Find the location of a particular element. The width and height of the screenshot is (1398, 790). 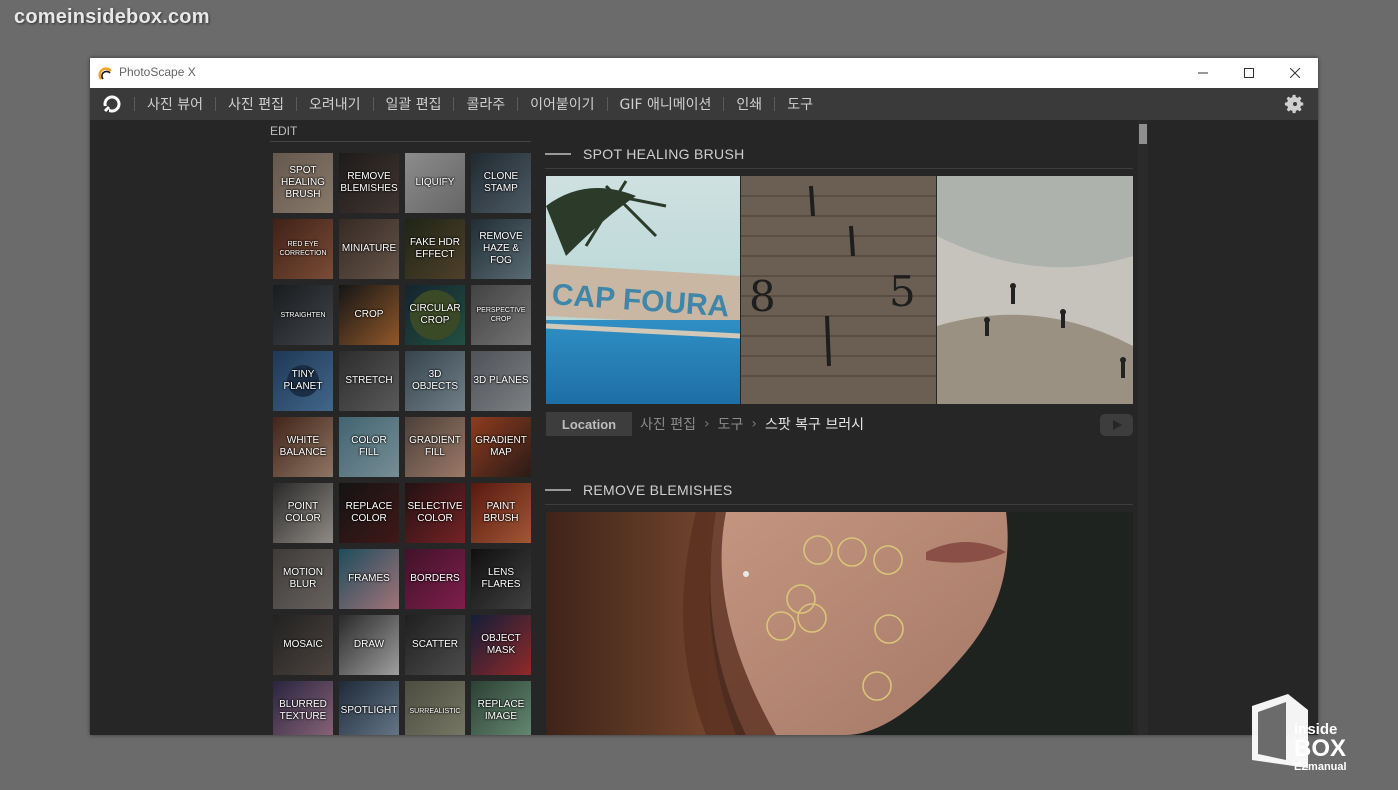

tool-tile-label: CIRCULAR CROP is located at coordinates (435, 314).